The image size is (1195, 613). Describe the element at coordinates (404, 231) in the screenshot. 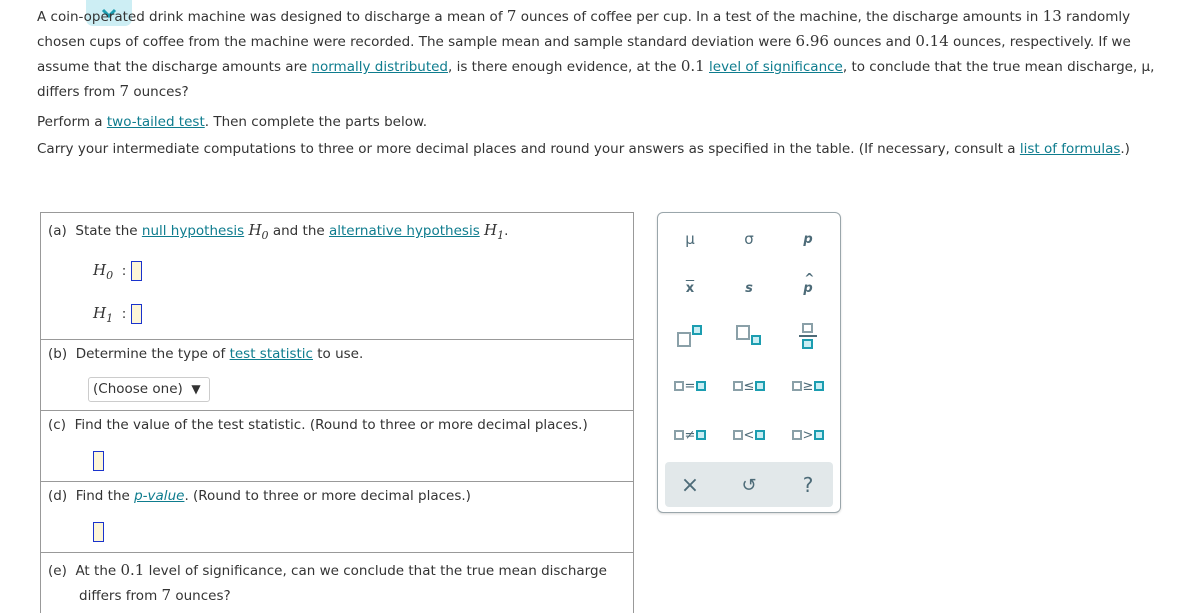

I see `link-alternative-hypothesis: alternative hypothesis` at that location.